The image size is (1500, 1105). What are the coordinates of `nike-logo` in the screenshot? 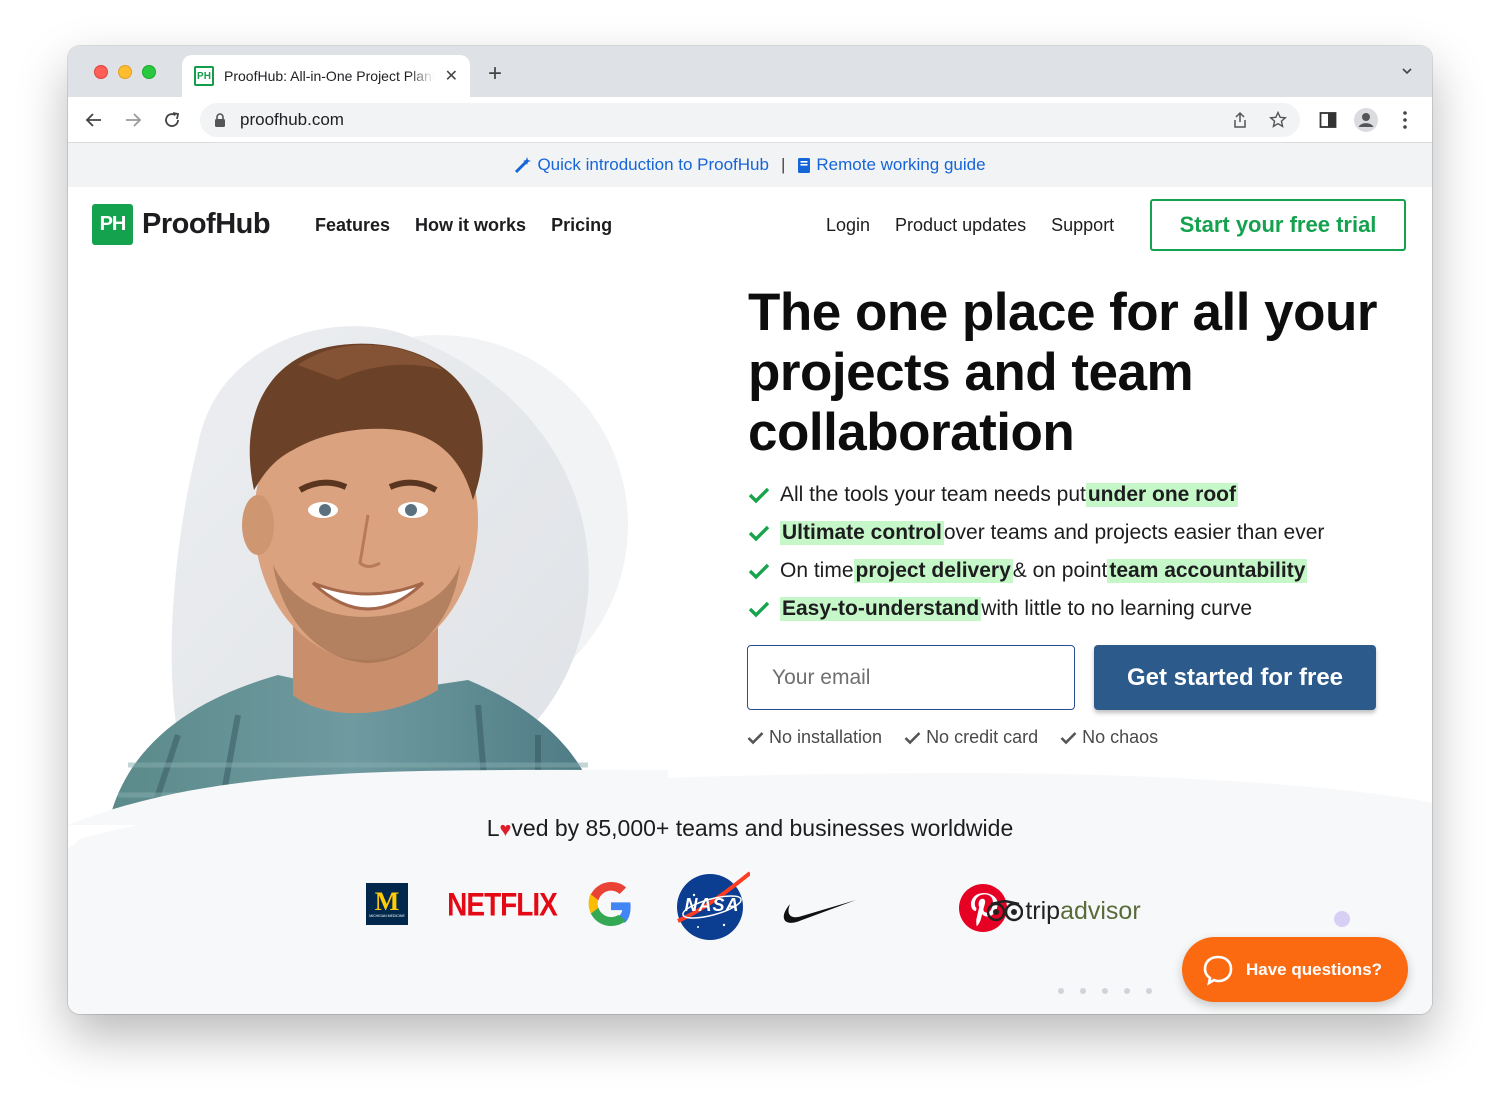 It's located at (818, 911).